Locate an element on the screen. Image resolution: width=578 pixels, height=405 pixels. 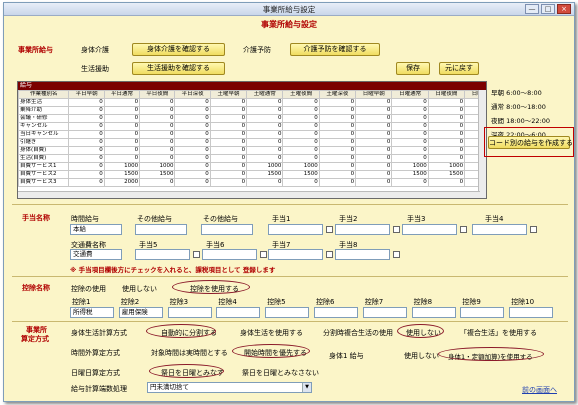
overtime-actual-option: 対象時間は実時間とする is located at coordinates (189, 353).